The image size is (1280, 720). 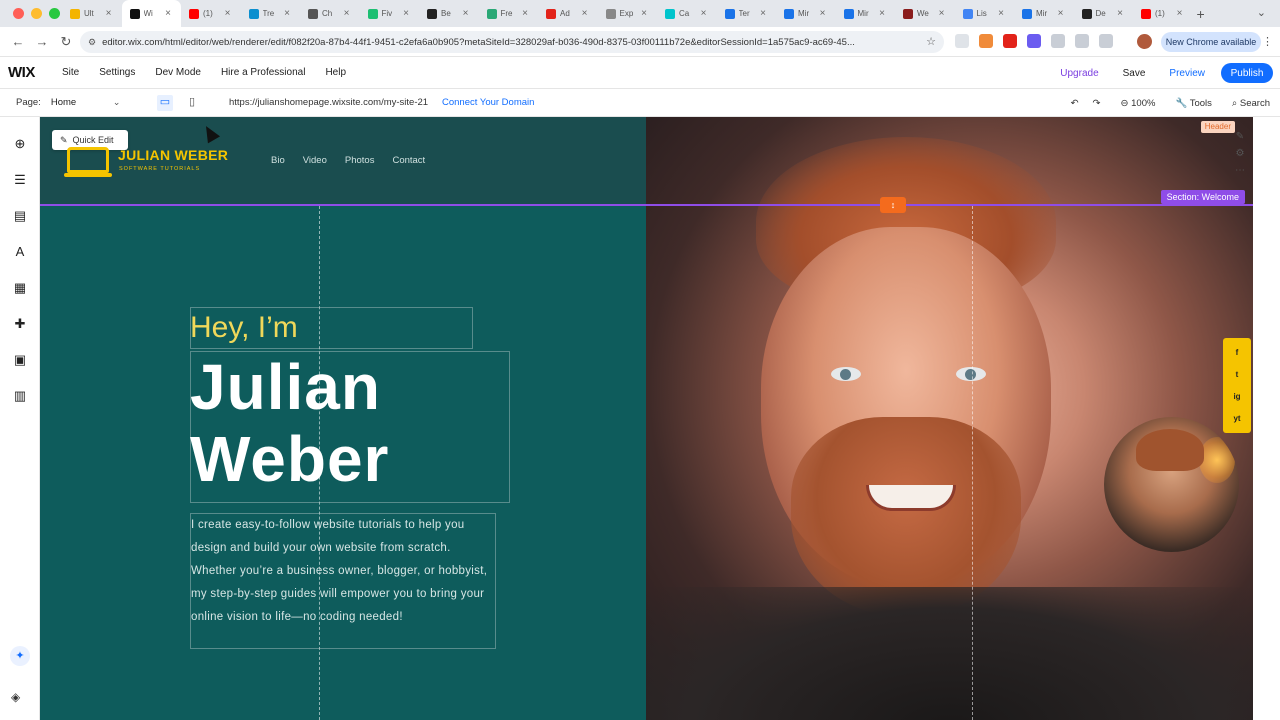 I want to click on extensions-puzzle-icon, so click(x=1082, y=41).